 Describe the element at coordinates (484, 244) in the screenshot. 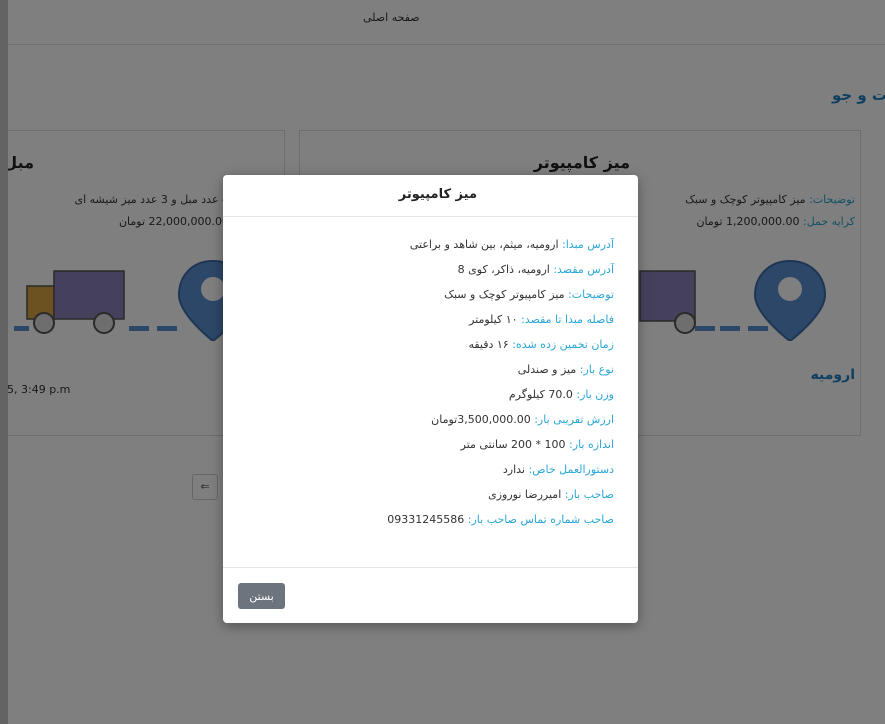

I see `detail-value: ارومیه، میثم، بین شاهد و براعتی` at that location.